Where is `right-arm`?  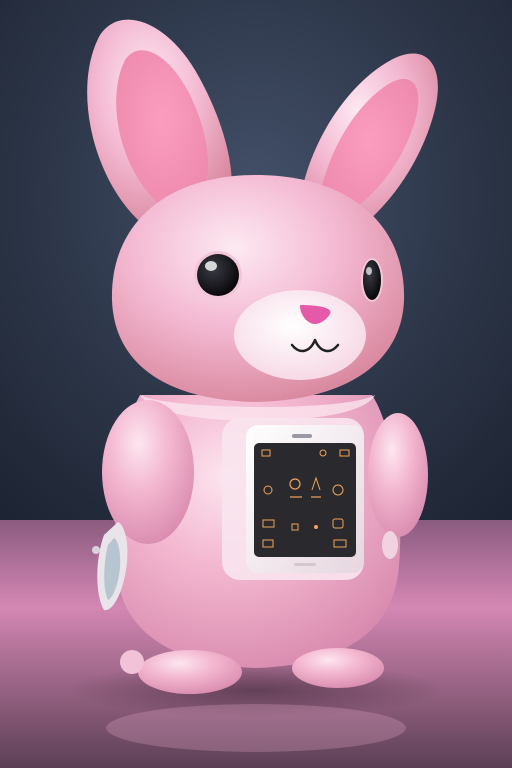
right-arm is located at coordinates (398, 475).